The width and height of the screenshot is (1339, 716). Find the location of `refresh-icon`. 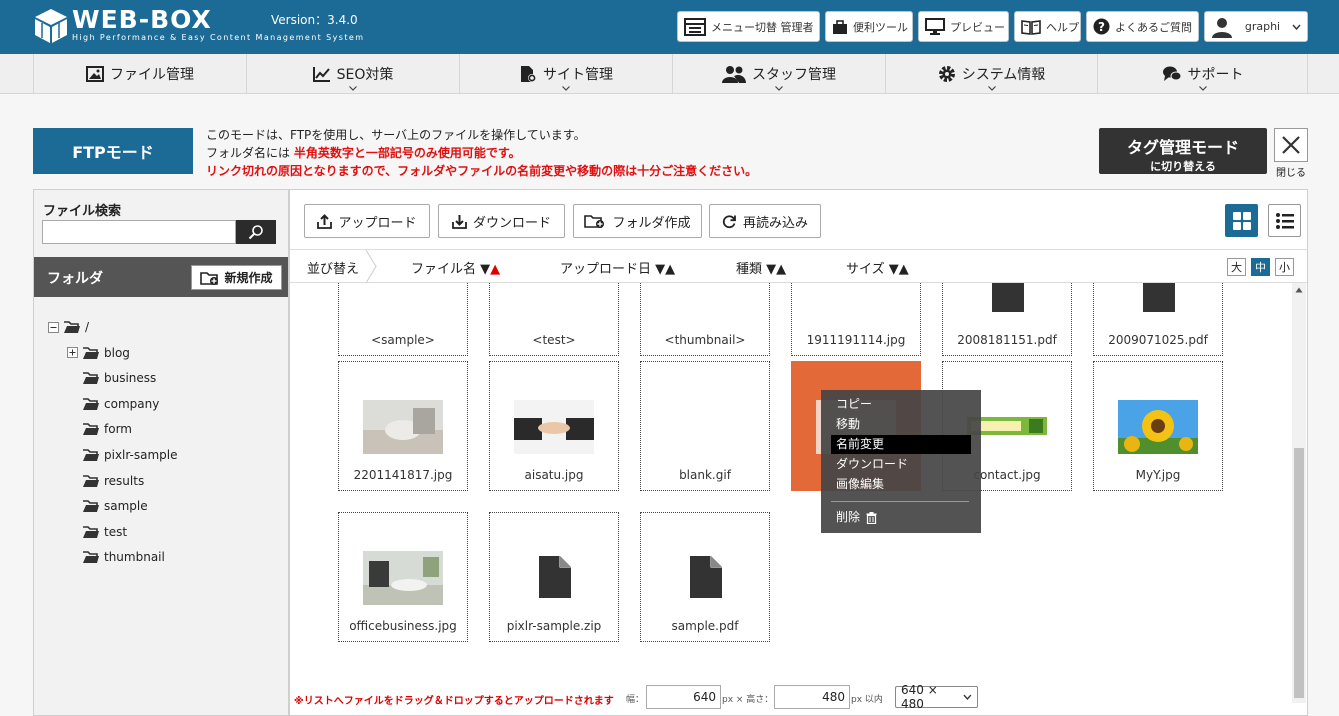

refresh-icon is located at coordinates (729, 221).